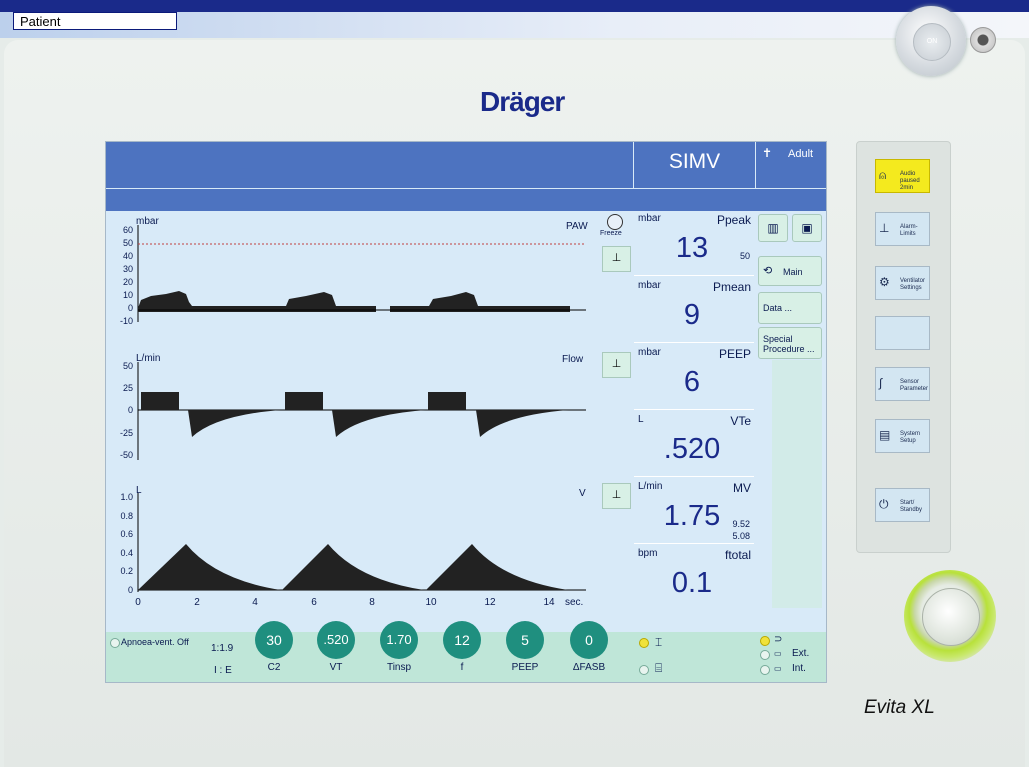 This screenshot has height=767, width=1029. What do you see at coordinates (372, 602) in the screenshot?
I see `time-tick: 8` at bounding box center [372, 602].